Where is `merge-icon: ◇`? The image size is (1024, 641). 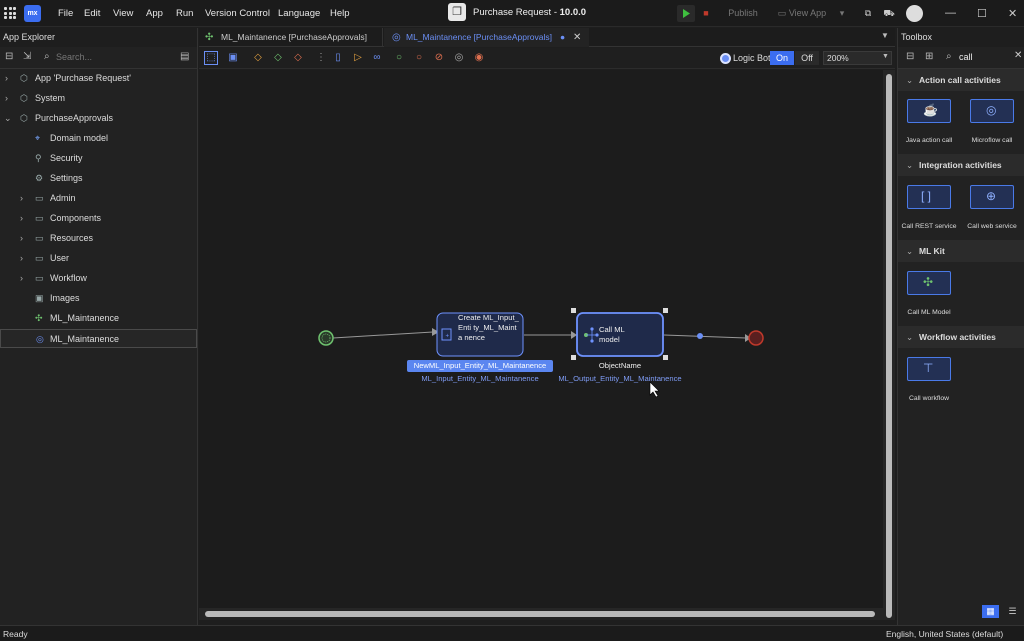
merge-icon: ◇ is located at coordinates (298, 58).